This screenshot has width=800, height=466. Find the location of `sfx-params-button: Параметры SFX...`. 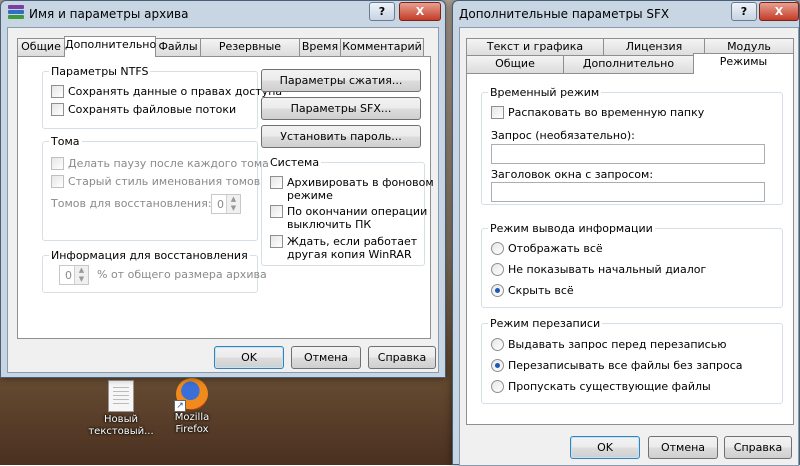

sfx-params-button: Параметры SFX... is located at coordinates (341, 108).